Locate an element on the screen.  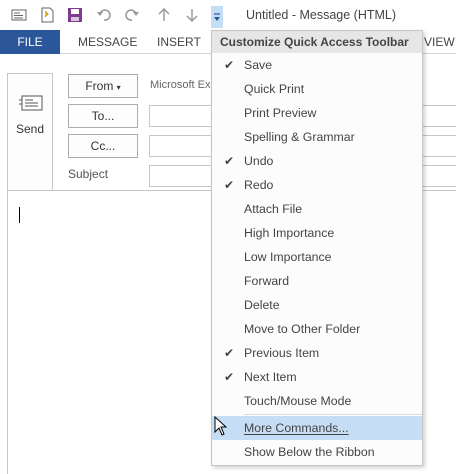
chevron-down-icon: ▾ is located at coordinates (118, 87).